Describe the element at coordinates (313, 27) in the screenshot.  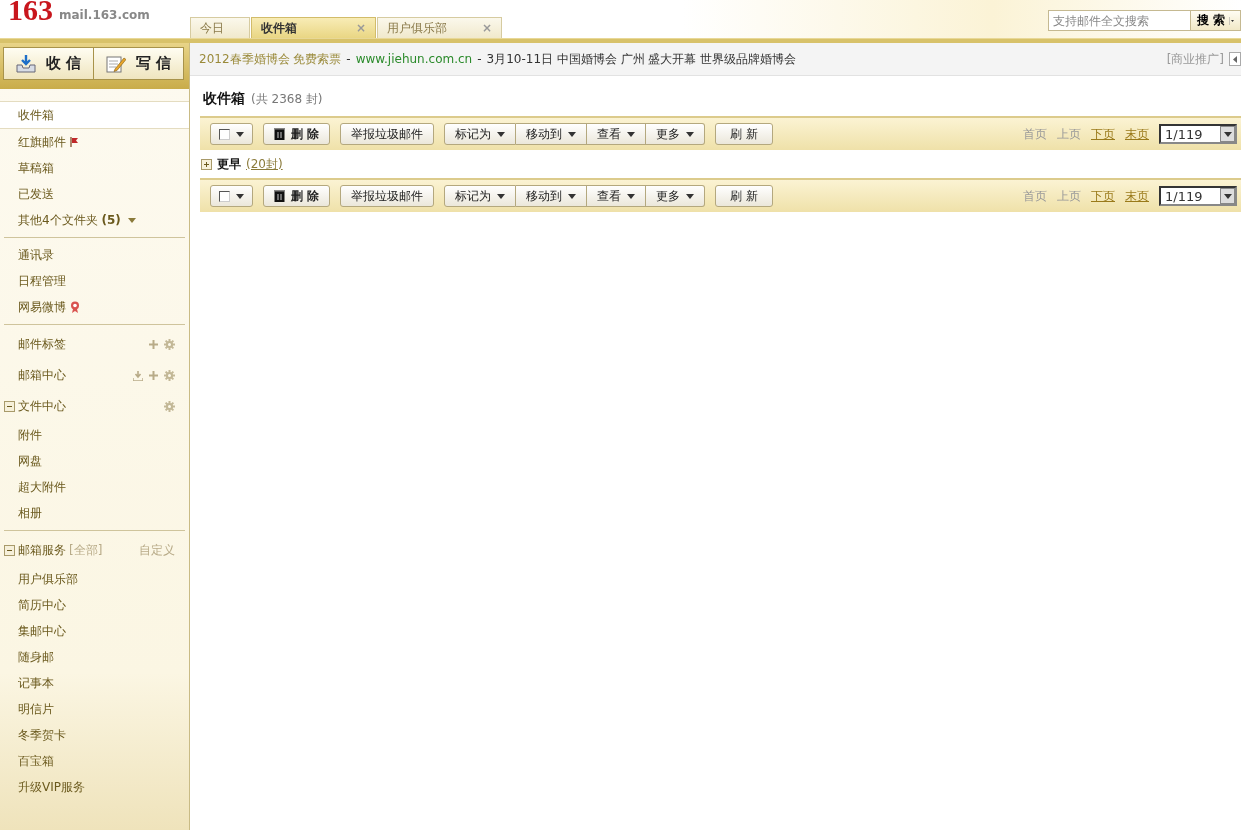
I see `tab: 收件箱 ×` at that location.